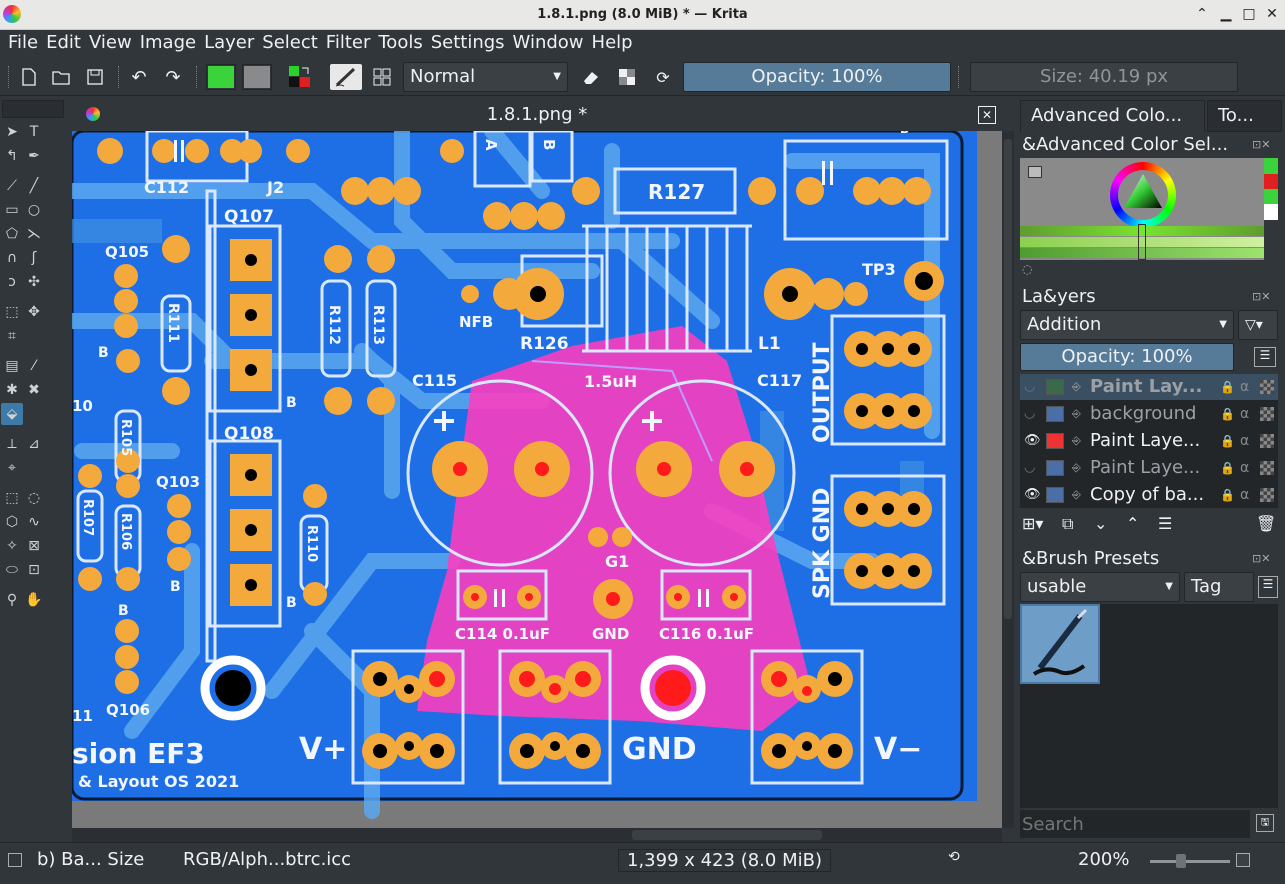  Describe the element at coordinates (34, 258) in the screenshot. I see `freehand-path-icon: ʃ` at that location.